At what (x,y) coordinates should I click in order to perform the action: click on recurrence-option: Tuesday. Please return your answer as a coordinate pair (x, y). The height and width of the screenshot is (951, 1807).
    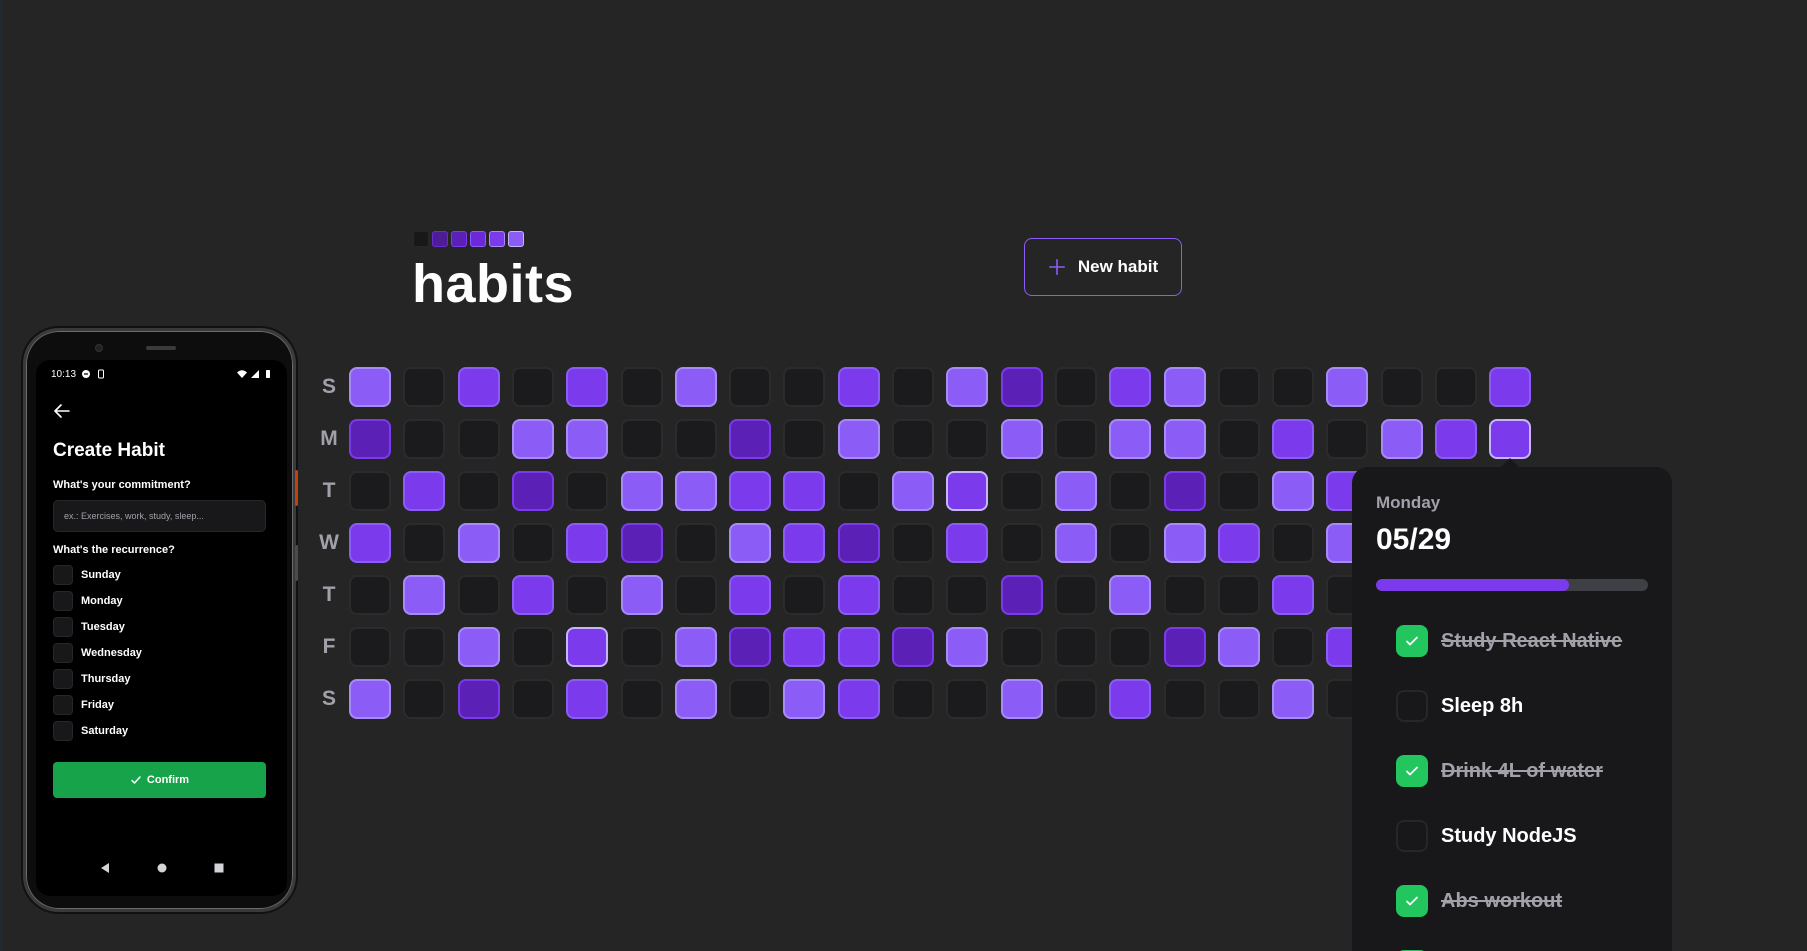
    Looking at the image, I should click on (97, 627).